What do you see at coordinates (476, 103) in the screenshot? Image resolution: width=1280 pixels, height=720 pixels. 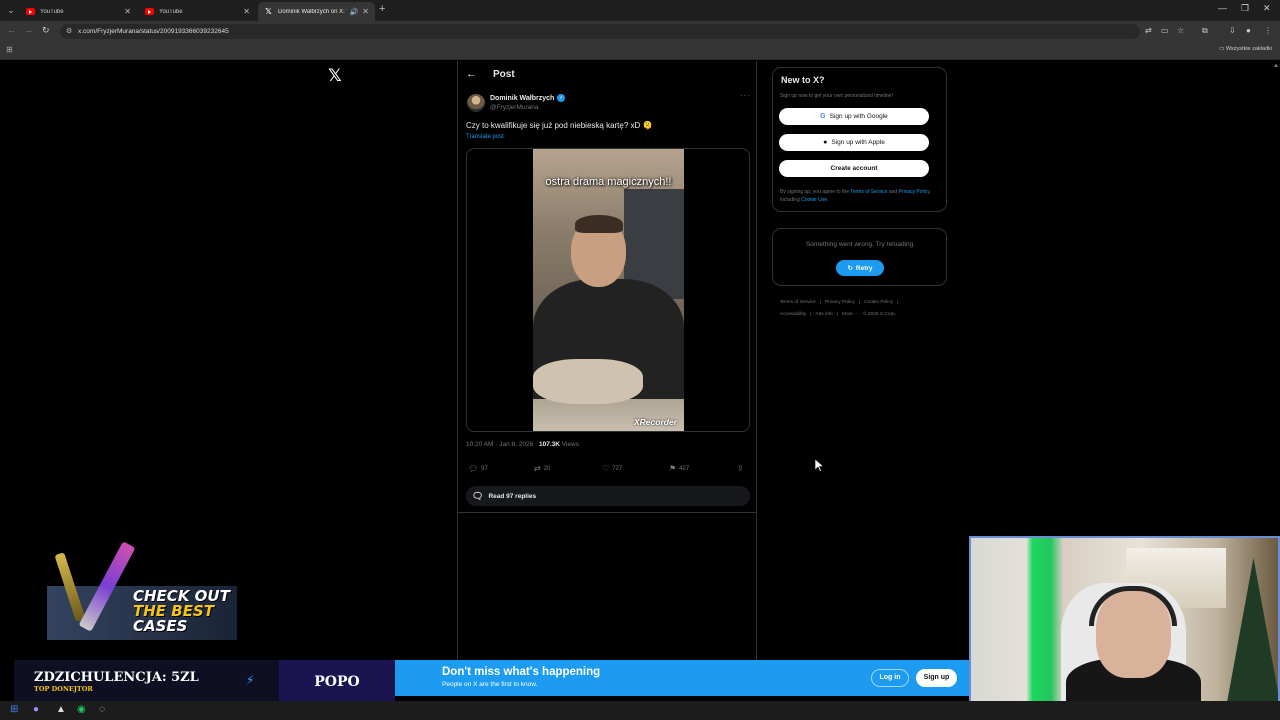 I see `avatar` at bounding box center [476, 103].